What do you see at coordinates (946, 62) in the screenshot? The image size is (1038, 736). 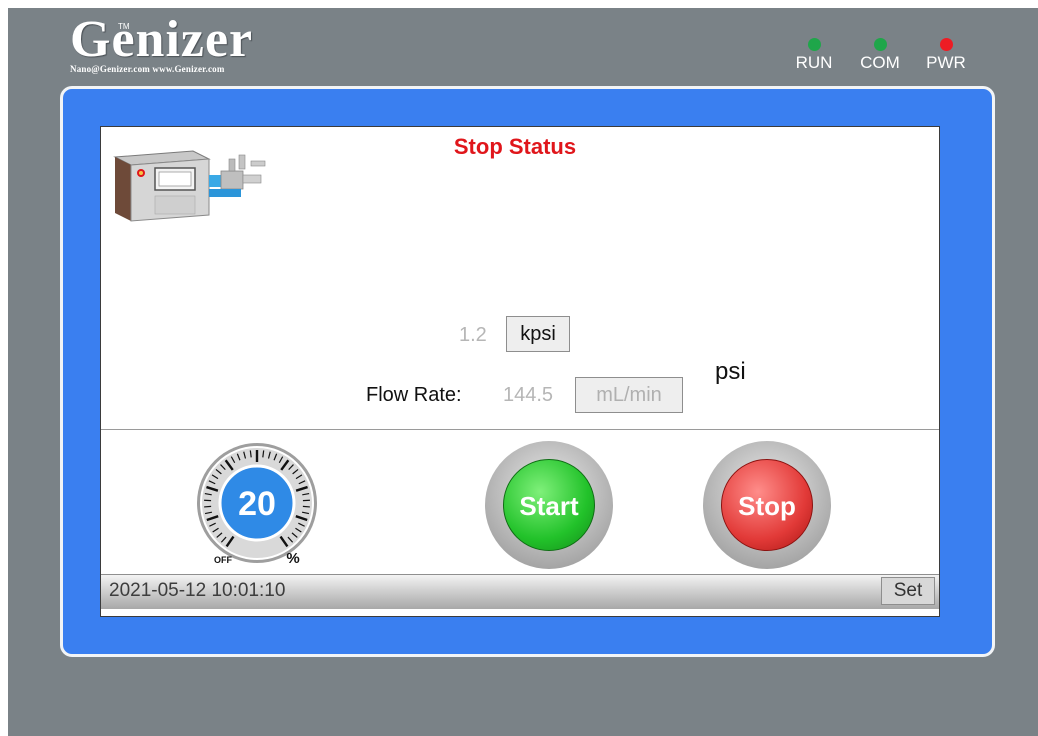 I see `pwr-indicator-label: PWR` at bounding box center [946, 62].